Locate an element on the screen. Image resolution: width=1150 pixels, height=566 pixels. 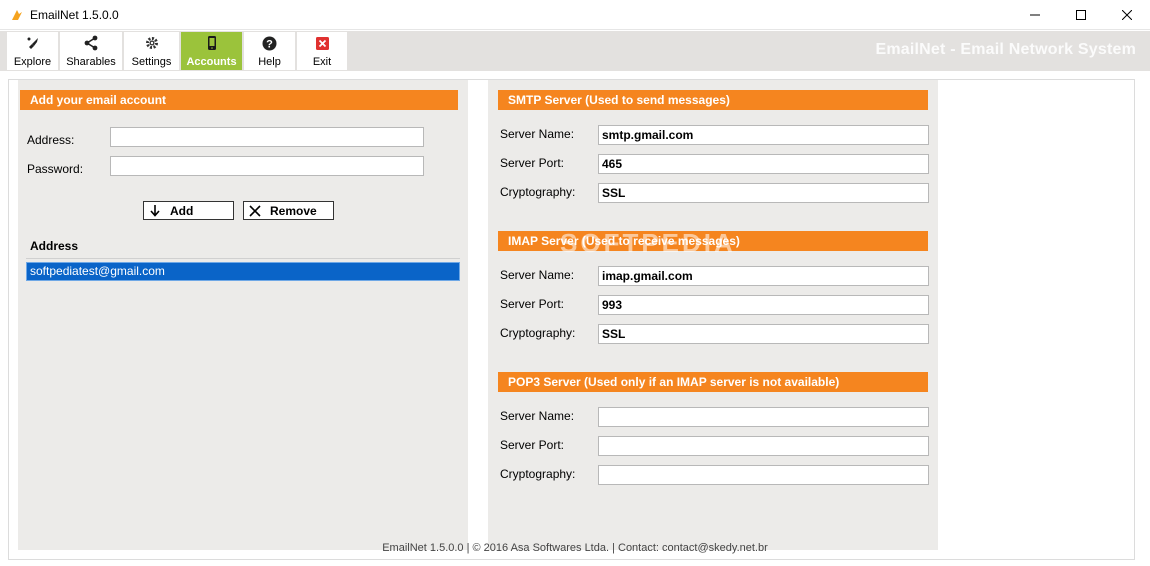
pop3-server-port-input is located at coordinates (763, 446).